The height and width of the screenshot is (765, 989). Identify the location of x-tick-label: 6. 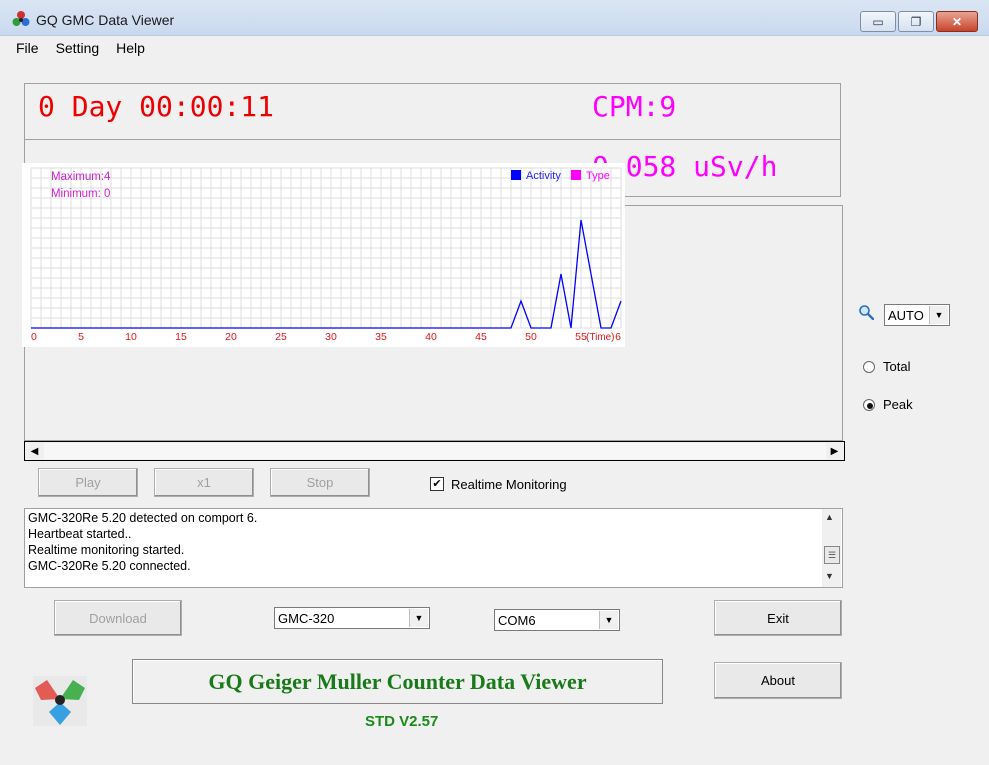
(618, 337).